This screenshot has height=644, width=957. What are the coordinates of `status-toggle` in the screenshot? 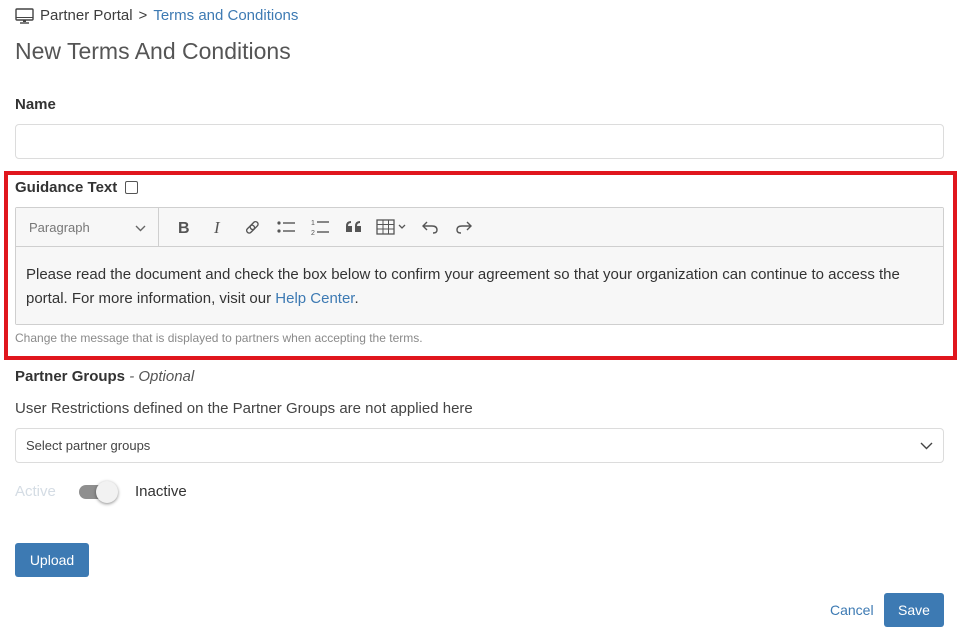 It's located at (98, 492).